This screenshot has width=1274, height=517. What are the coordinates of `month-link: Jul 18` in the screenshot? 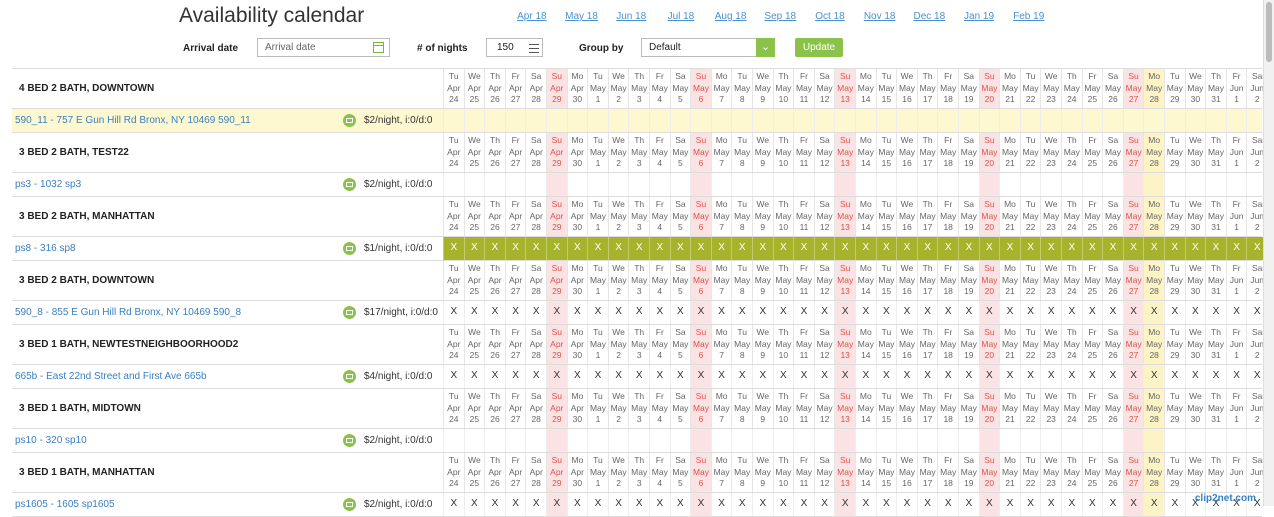 It's located at (681, 16).